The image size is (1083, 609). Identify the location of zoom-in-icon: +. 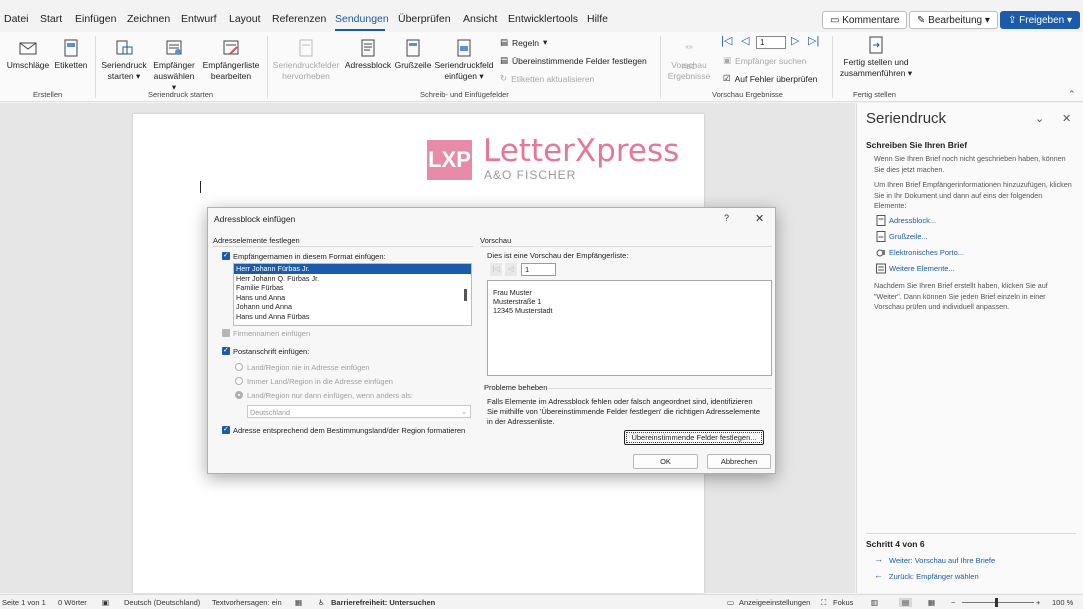
(1038, 602).